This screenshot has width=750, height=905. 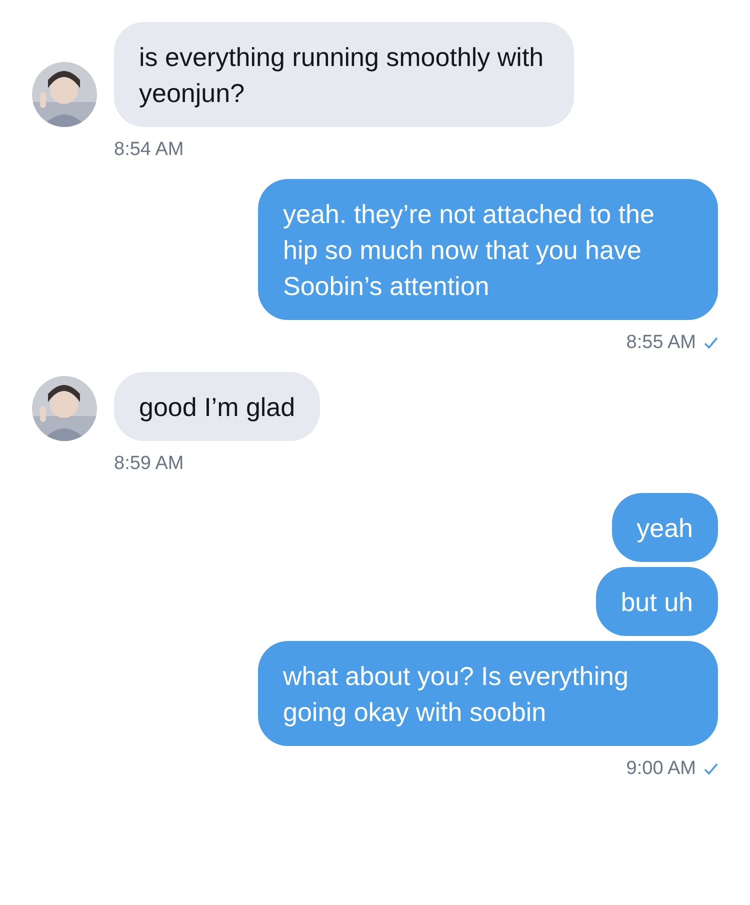 I want to click on timestamp: 8:55 AM, so click(x=661, y=343).